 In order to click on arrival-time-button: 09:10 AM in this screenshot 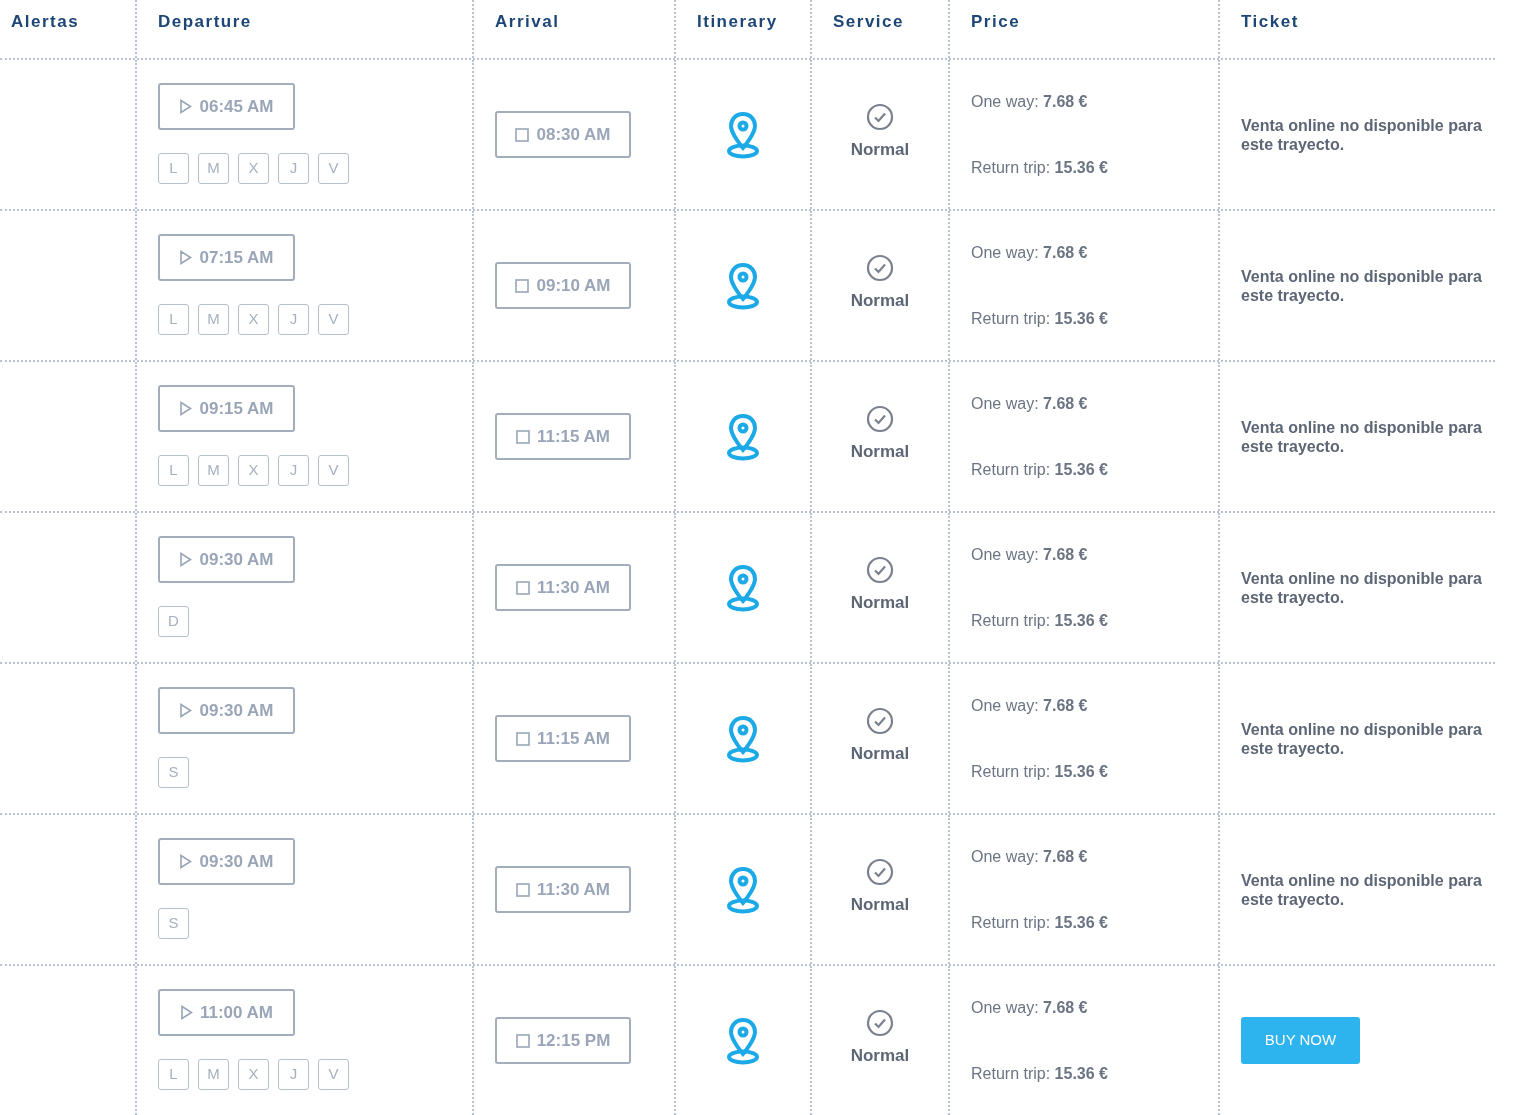, I will do `click(563, 285)`.